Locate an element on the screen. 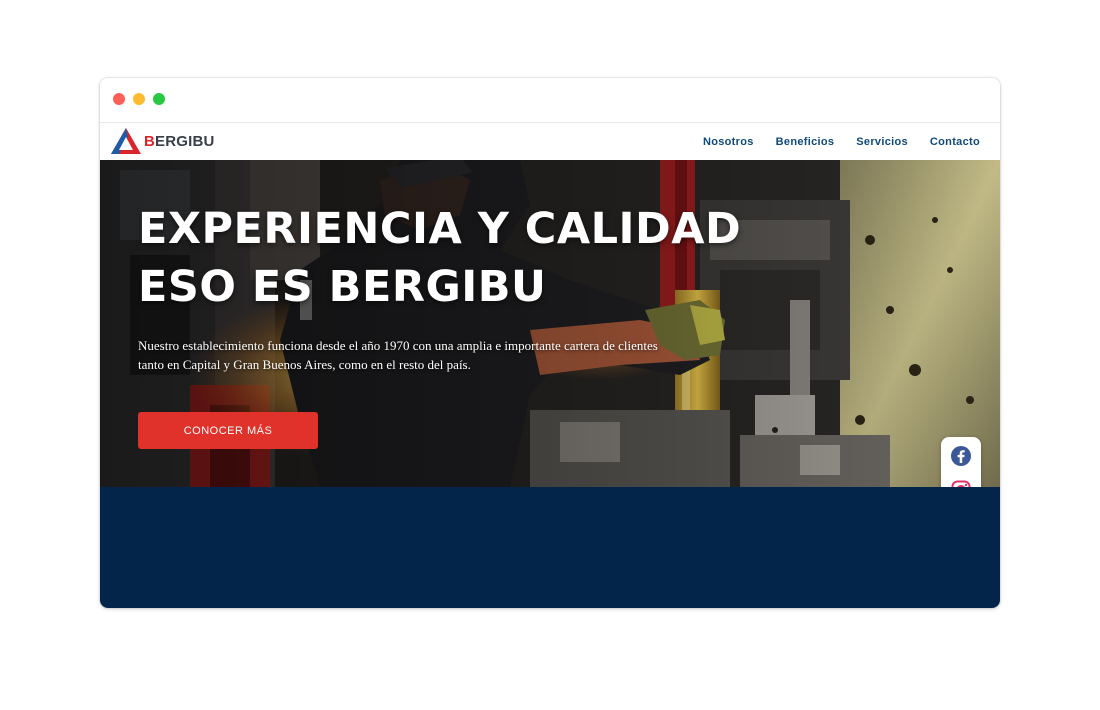  facebook-link is located at coordinates (961, 456).